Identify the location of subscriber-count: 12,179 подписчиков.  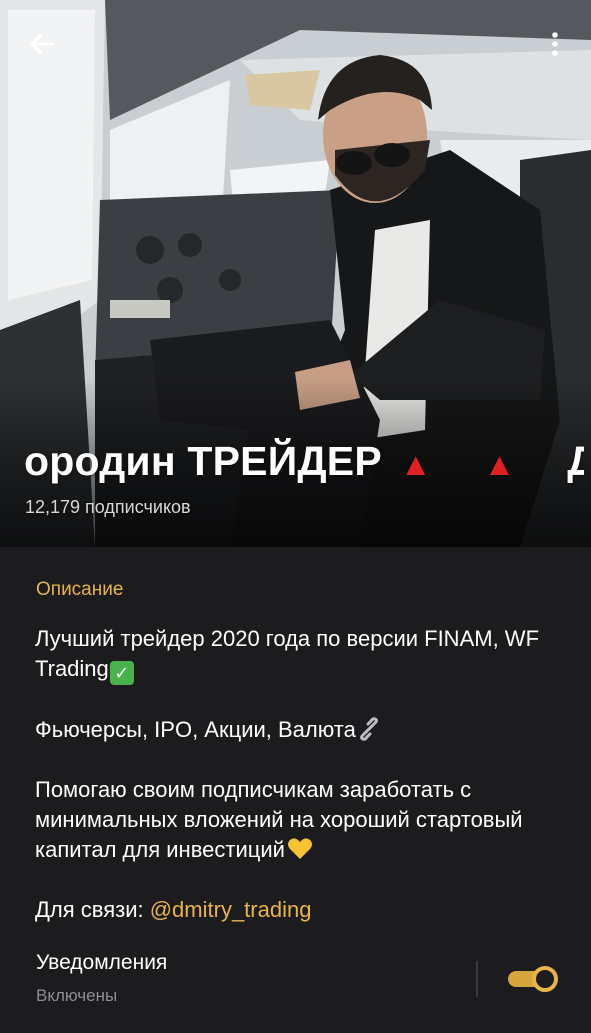
(108, 507).